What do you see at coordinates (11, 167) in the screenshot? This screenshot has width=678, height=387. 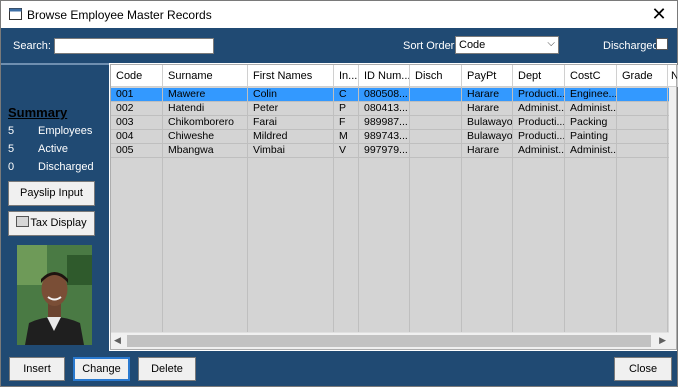 I see `summary-count: 0` at bounding box center [11, 167].